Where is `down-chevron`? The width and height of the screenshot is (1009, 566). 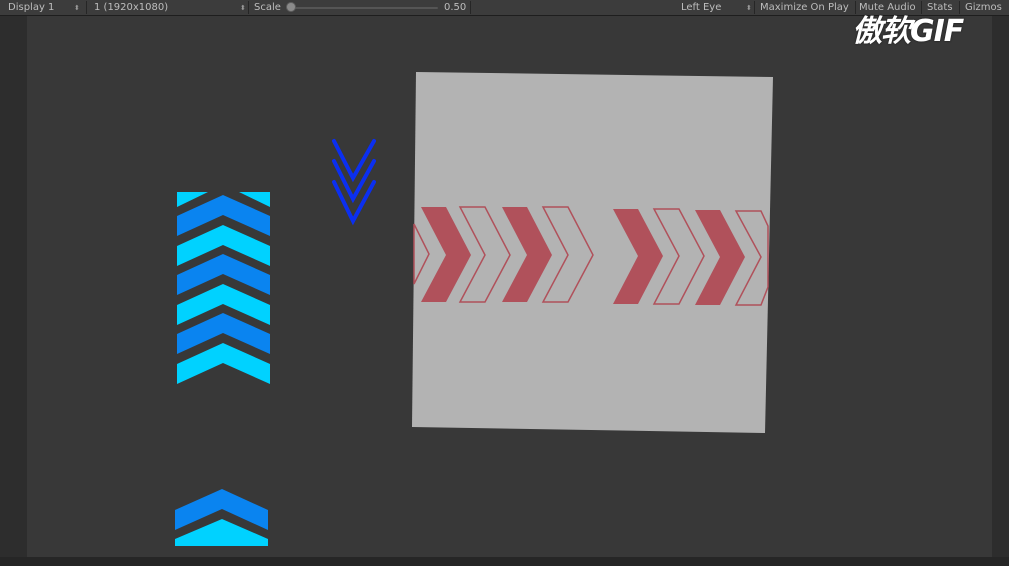 down-chevron is located at coordinates (354, 203).